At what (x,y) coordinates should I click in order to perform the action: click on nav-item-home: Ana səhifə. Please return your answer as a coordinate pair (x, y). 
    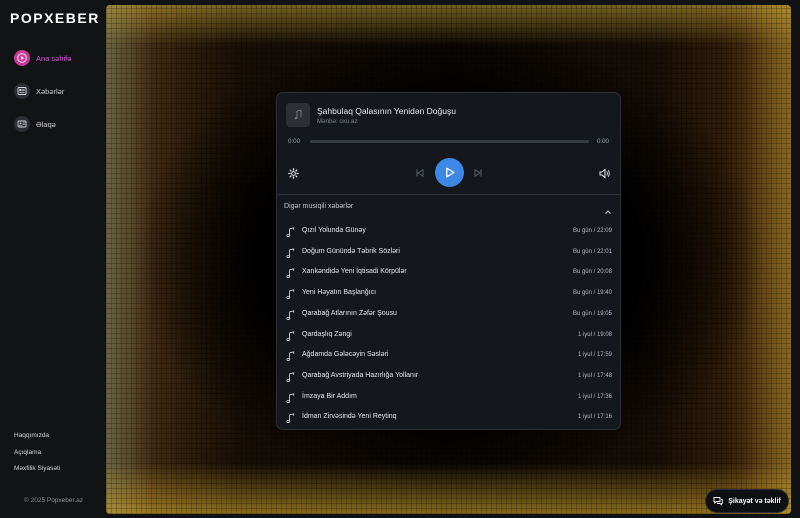
    Looking at the image, I should click on (42, 58).